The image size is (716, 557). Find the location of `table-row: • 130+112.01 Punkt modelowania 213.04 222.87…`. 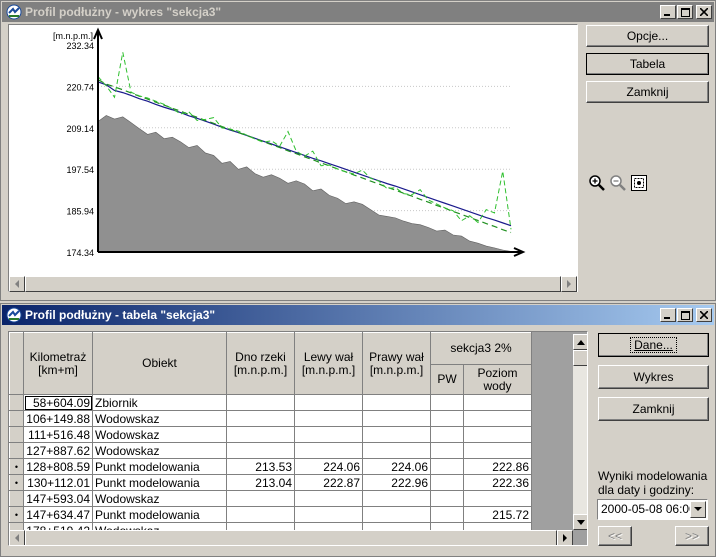

table-row: • 130+112.01 Punkt modelowania 213.04 222.87… is located at coordinates (270, 482).